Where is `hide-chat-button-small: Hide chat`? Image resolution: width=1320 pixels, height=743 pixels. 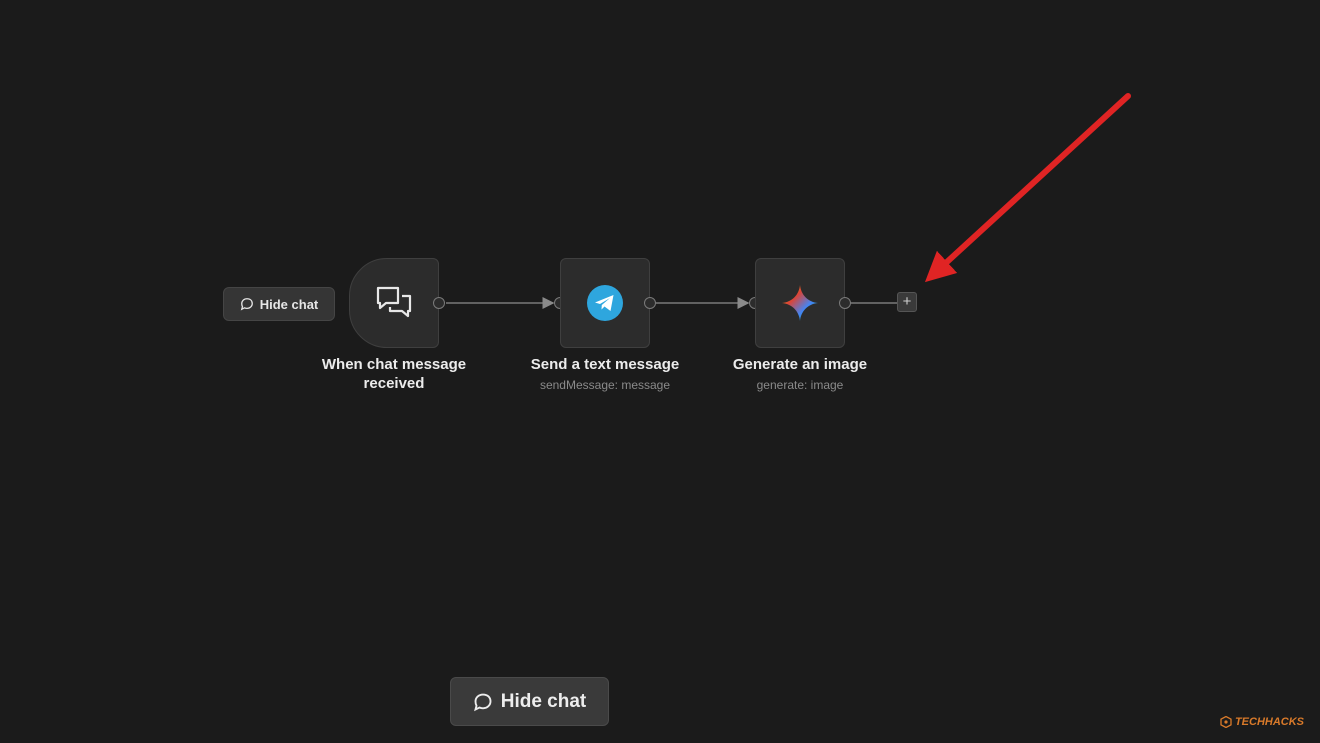
hide-chat-button-small: Hide chat is located at coordinates (279, 304).